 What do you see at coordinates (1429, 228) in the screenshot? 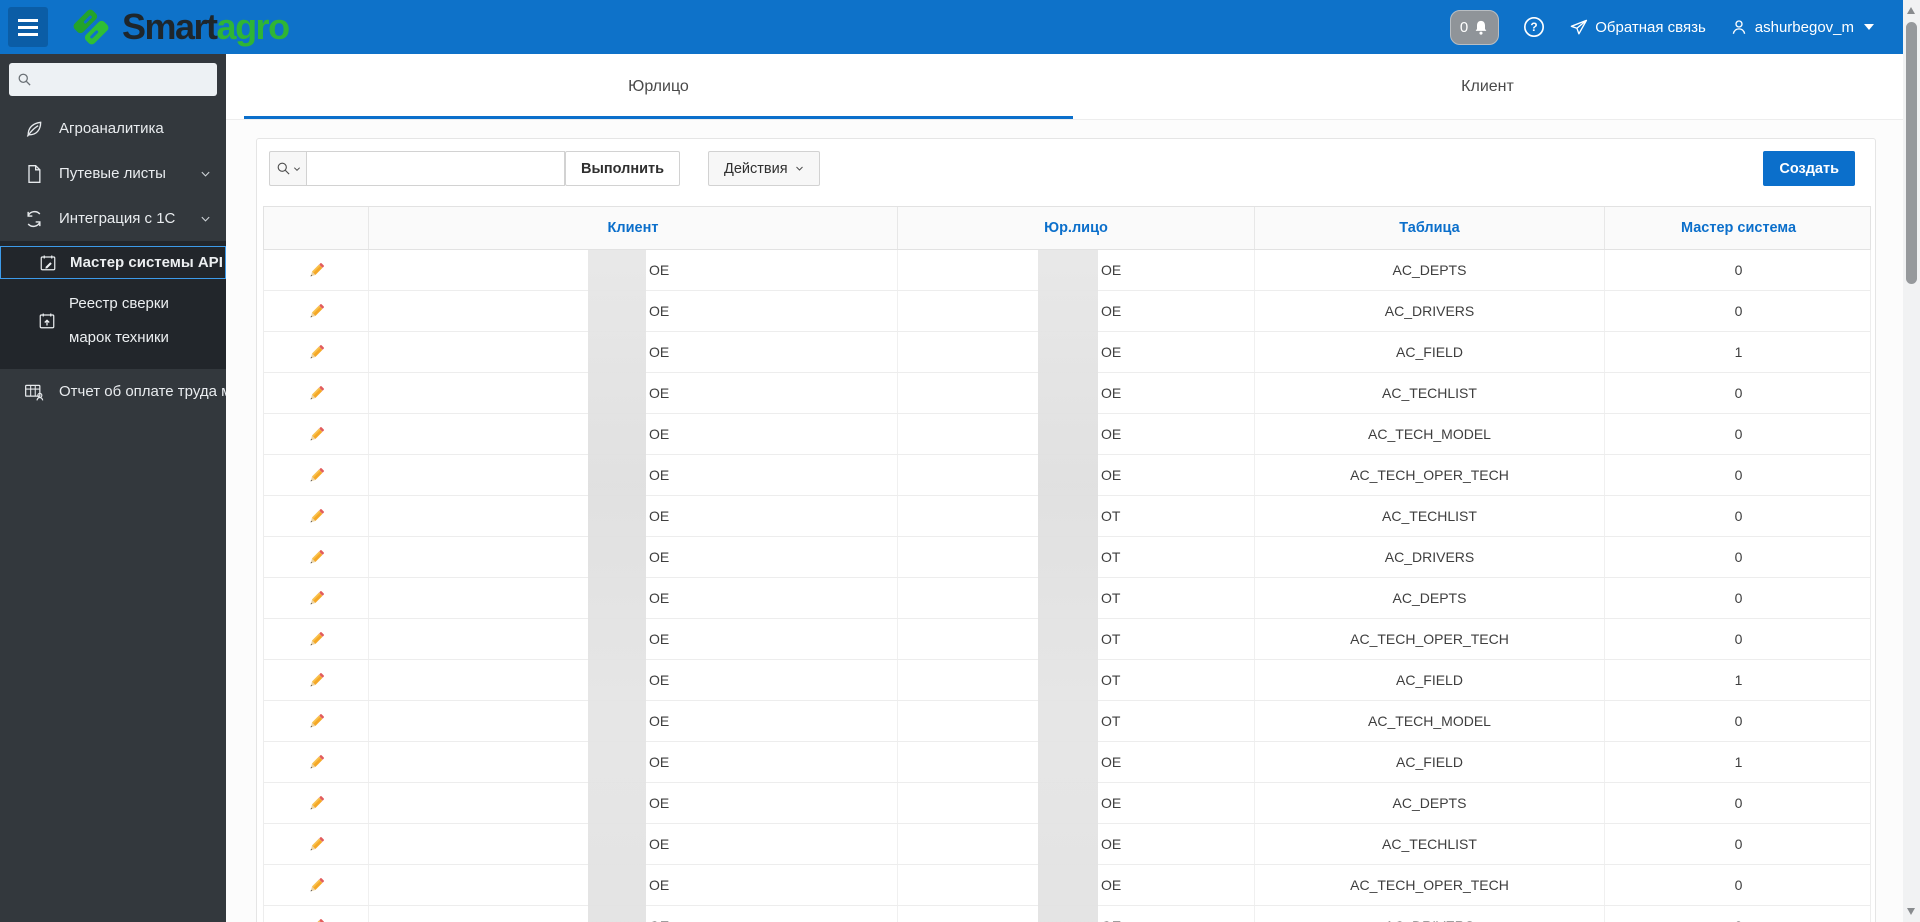
I see `column-header-table: Таблица` at bounding box center [1429, 228].